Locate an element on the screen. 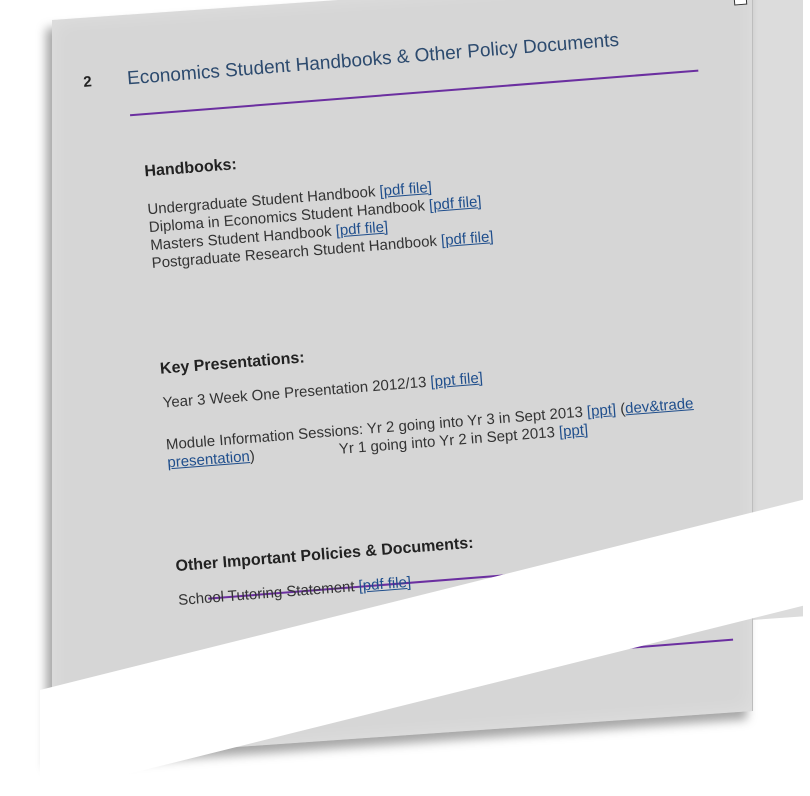 The height and width of the screenshot is (796, 810). year3-presentation-label: Year 3 Week One Presentation 2012/13 is located at coordinates (294, 392).